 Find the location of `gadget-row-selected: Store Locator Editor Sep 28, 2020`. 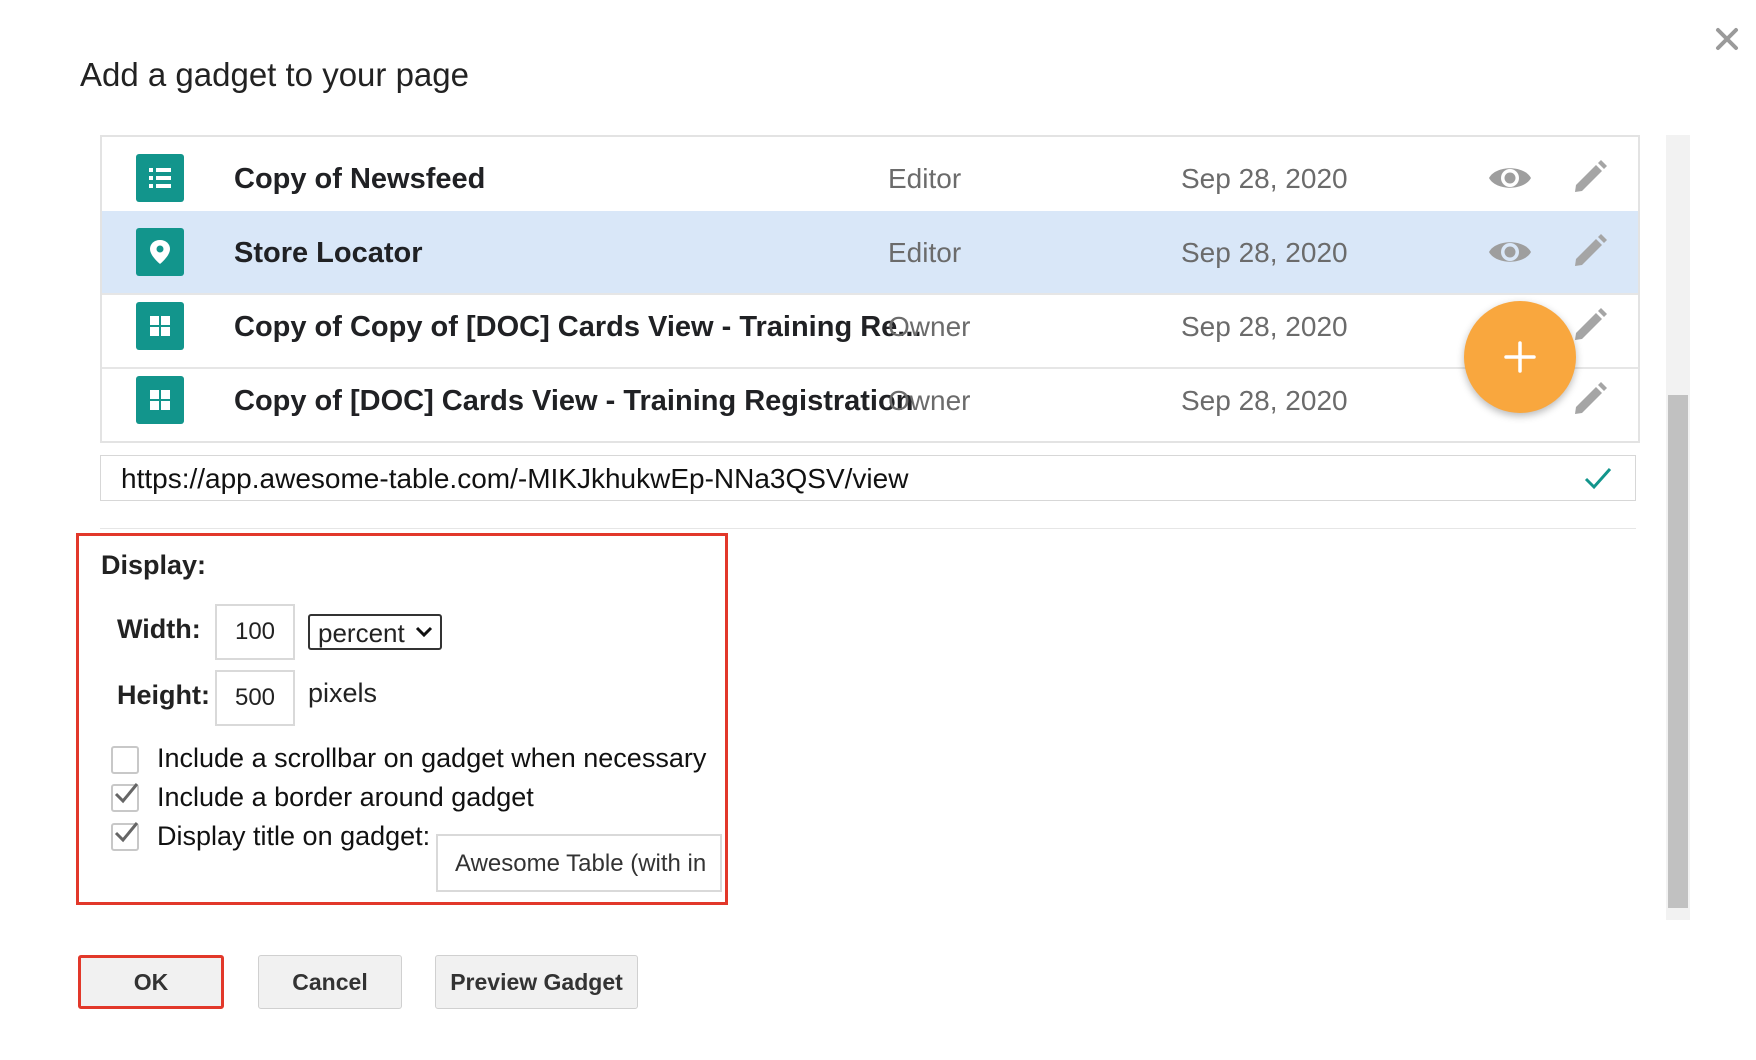

gadget-row-selected: Store Locator Editor Sep 28, 2020 is located at coordinates (870, 253).